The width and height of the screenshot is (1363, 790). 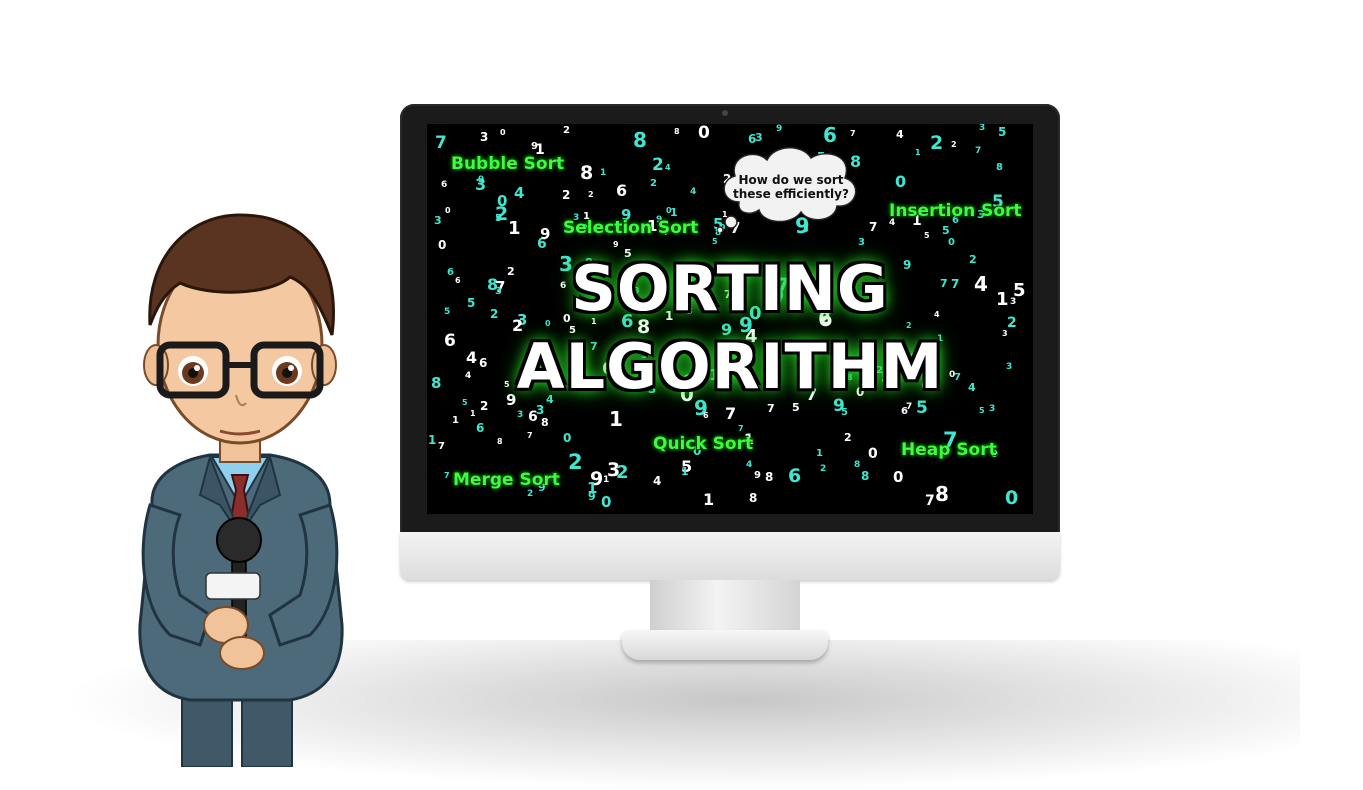 I want to click on title-algorithm: ALGORITHM, so click(x=730, y=366).